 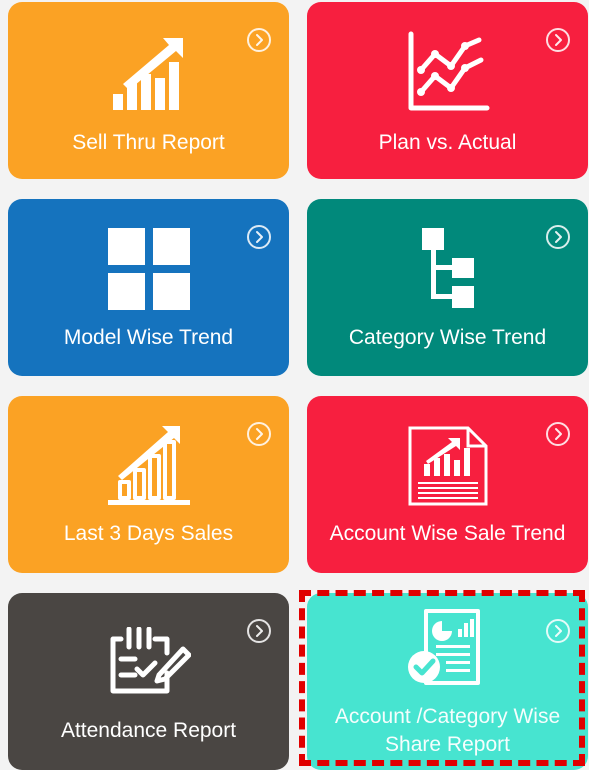 I want to click on tile-label: Model Wise Trend, so click(x=148, y=337).